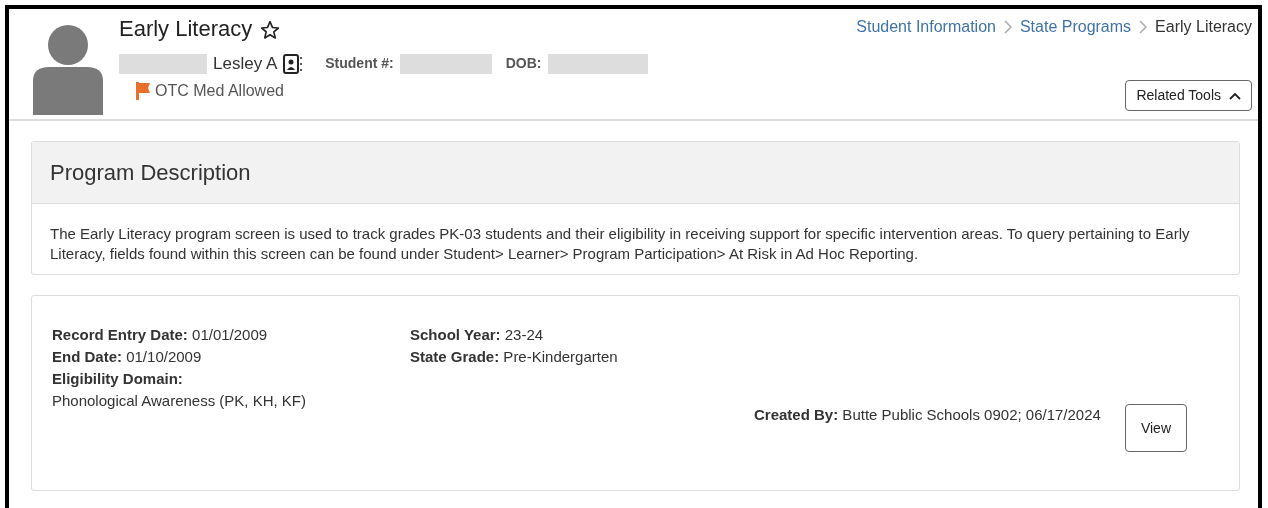 The image size is (1268, 508). Describe the element at coordinates (927, 415) in the screenshot. I see `created-by-text: Created By: Butte Public Schools 0902; 06/17/2024` at that location.